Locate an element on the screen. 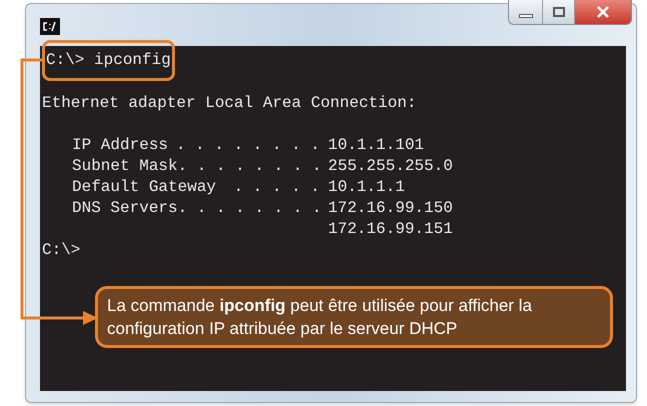 Image resolution: width=647 pixels, height=406 pixels. close-icon is located at coordinates (603, 12).